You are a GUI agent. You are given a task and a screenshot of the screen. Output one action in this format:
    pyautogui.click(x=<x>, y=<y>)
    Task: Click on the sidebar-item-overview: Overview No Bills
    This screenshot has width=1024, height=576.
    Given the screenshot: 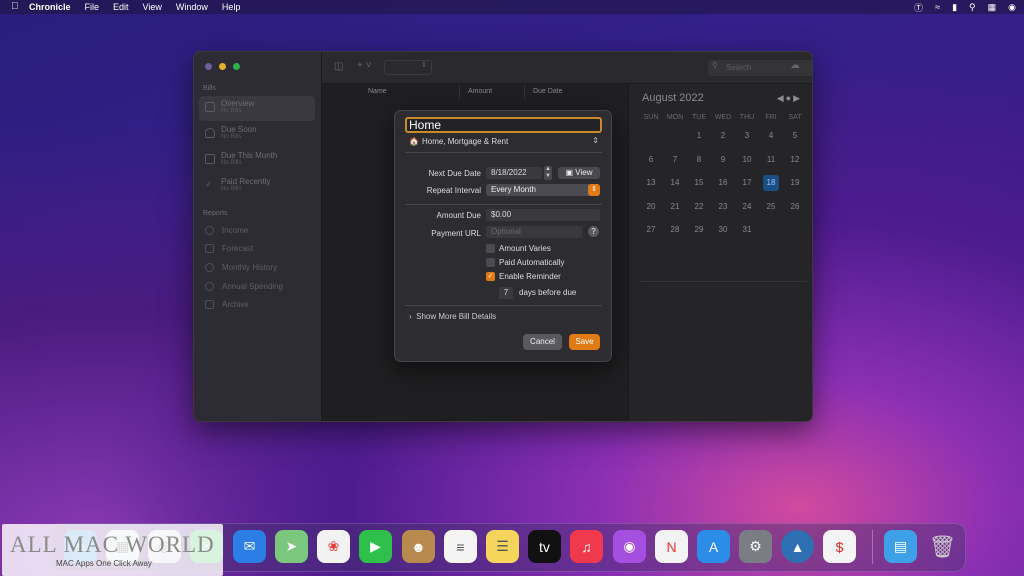 What is the action you would take?
    pyautogui.click(x=257, y=108)
    